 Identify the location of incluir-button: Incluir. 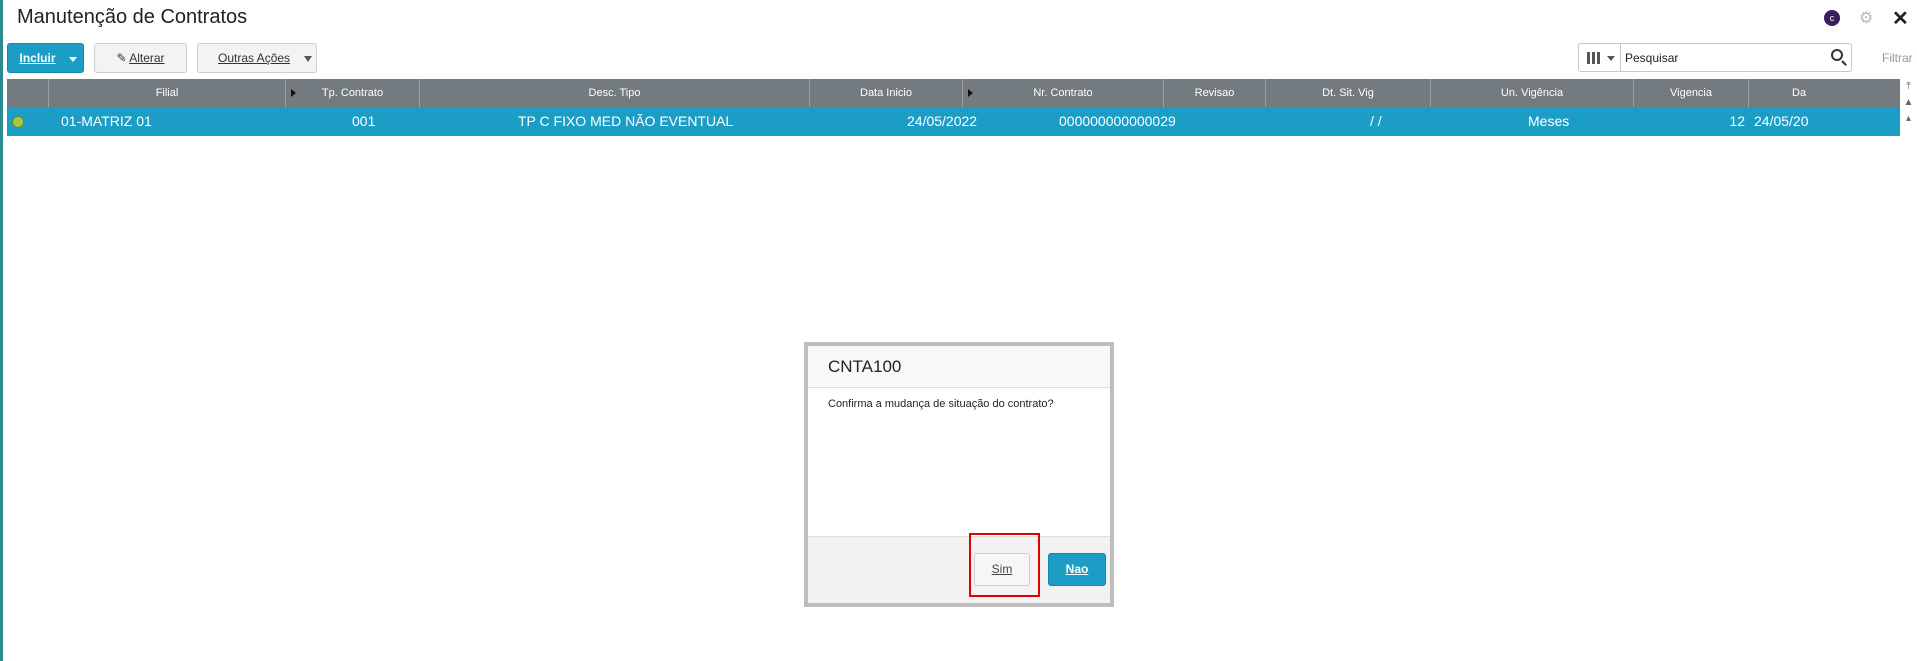
(45, 58).